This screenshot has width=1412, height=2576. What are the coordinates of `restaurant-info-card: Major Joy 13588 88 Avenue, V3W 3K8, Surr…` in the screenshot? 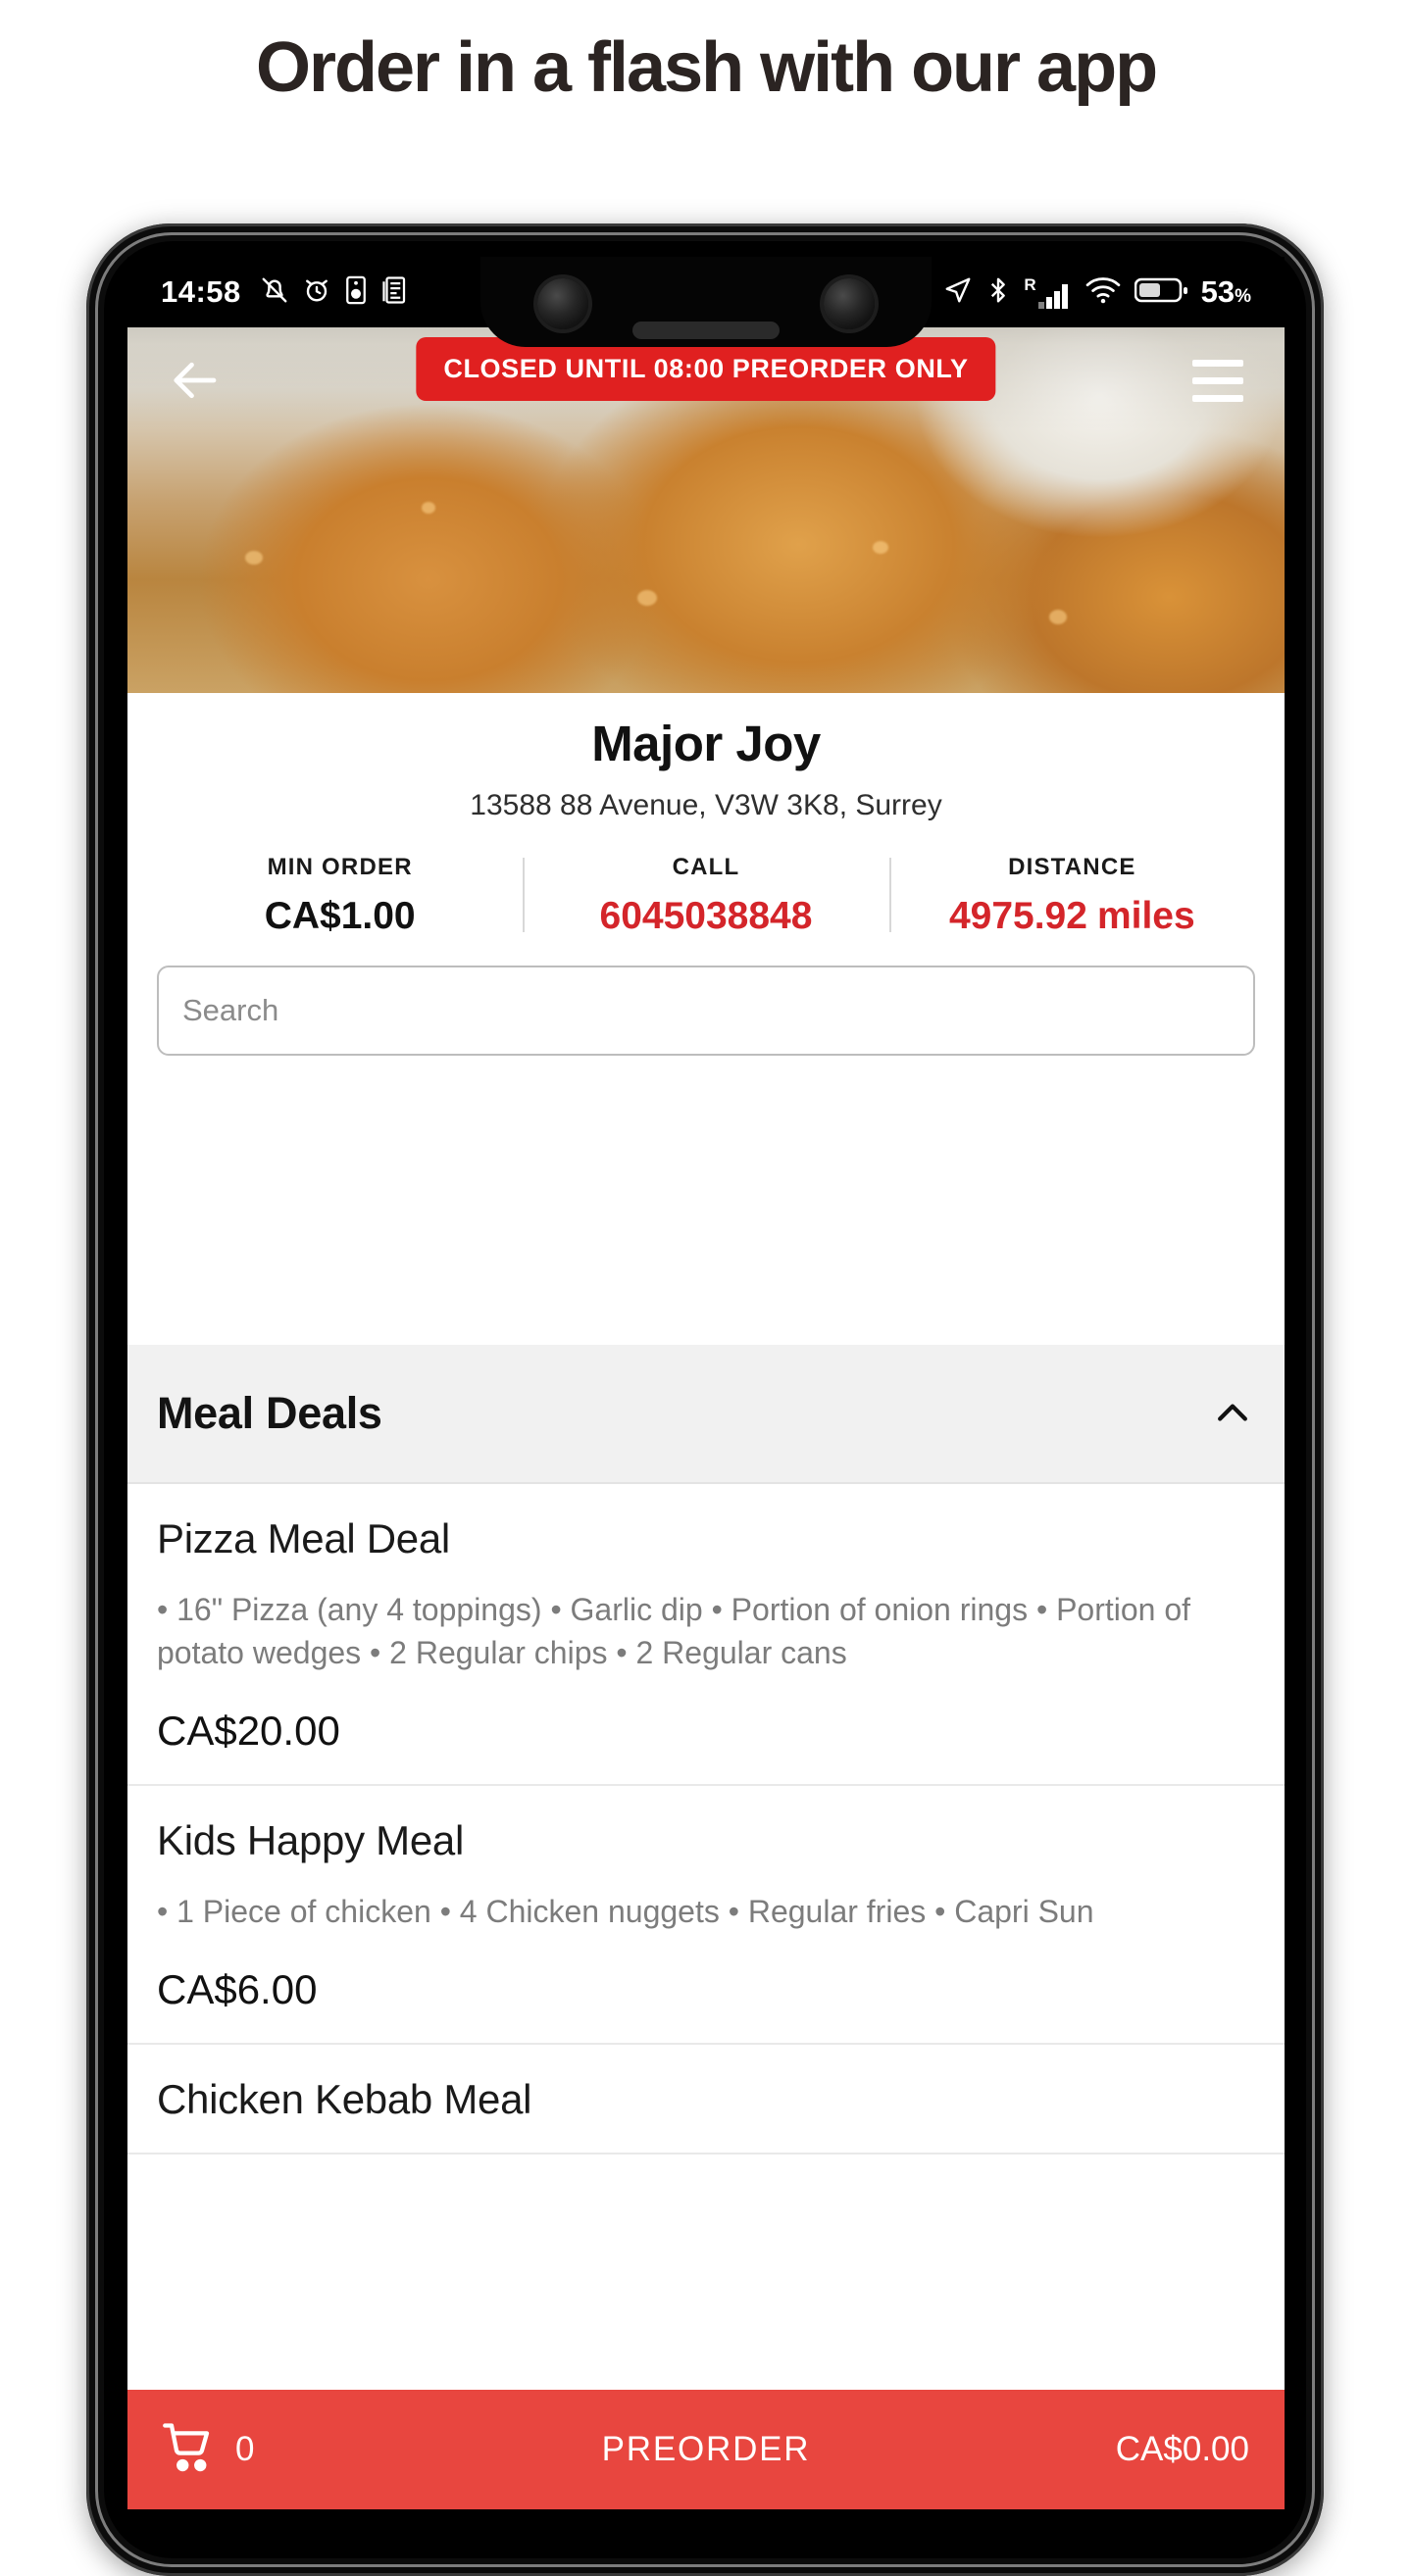 It's located at (706, 889).